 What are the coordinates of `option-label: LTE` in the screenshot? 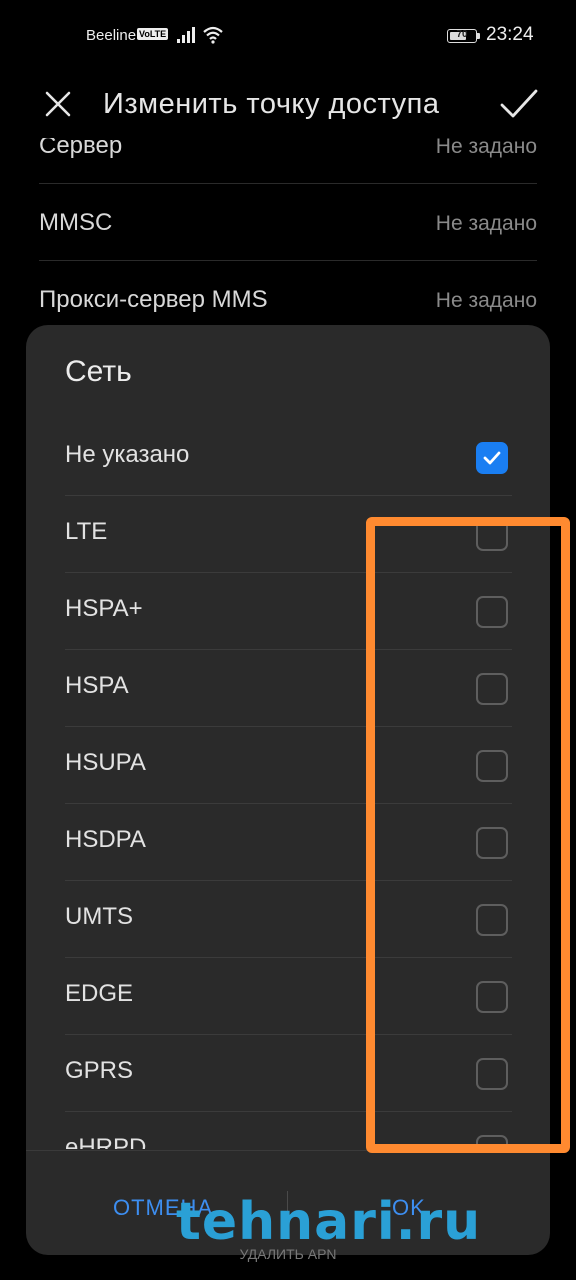 It's located at (86, 531).